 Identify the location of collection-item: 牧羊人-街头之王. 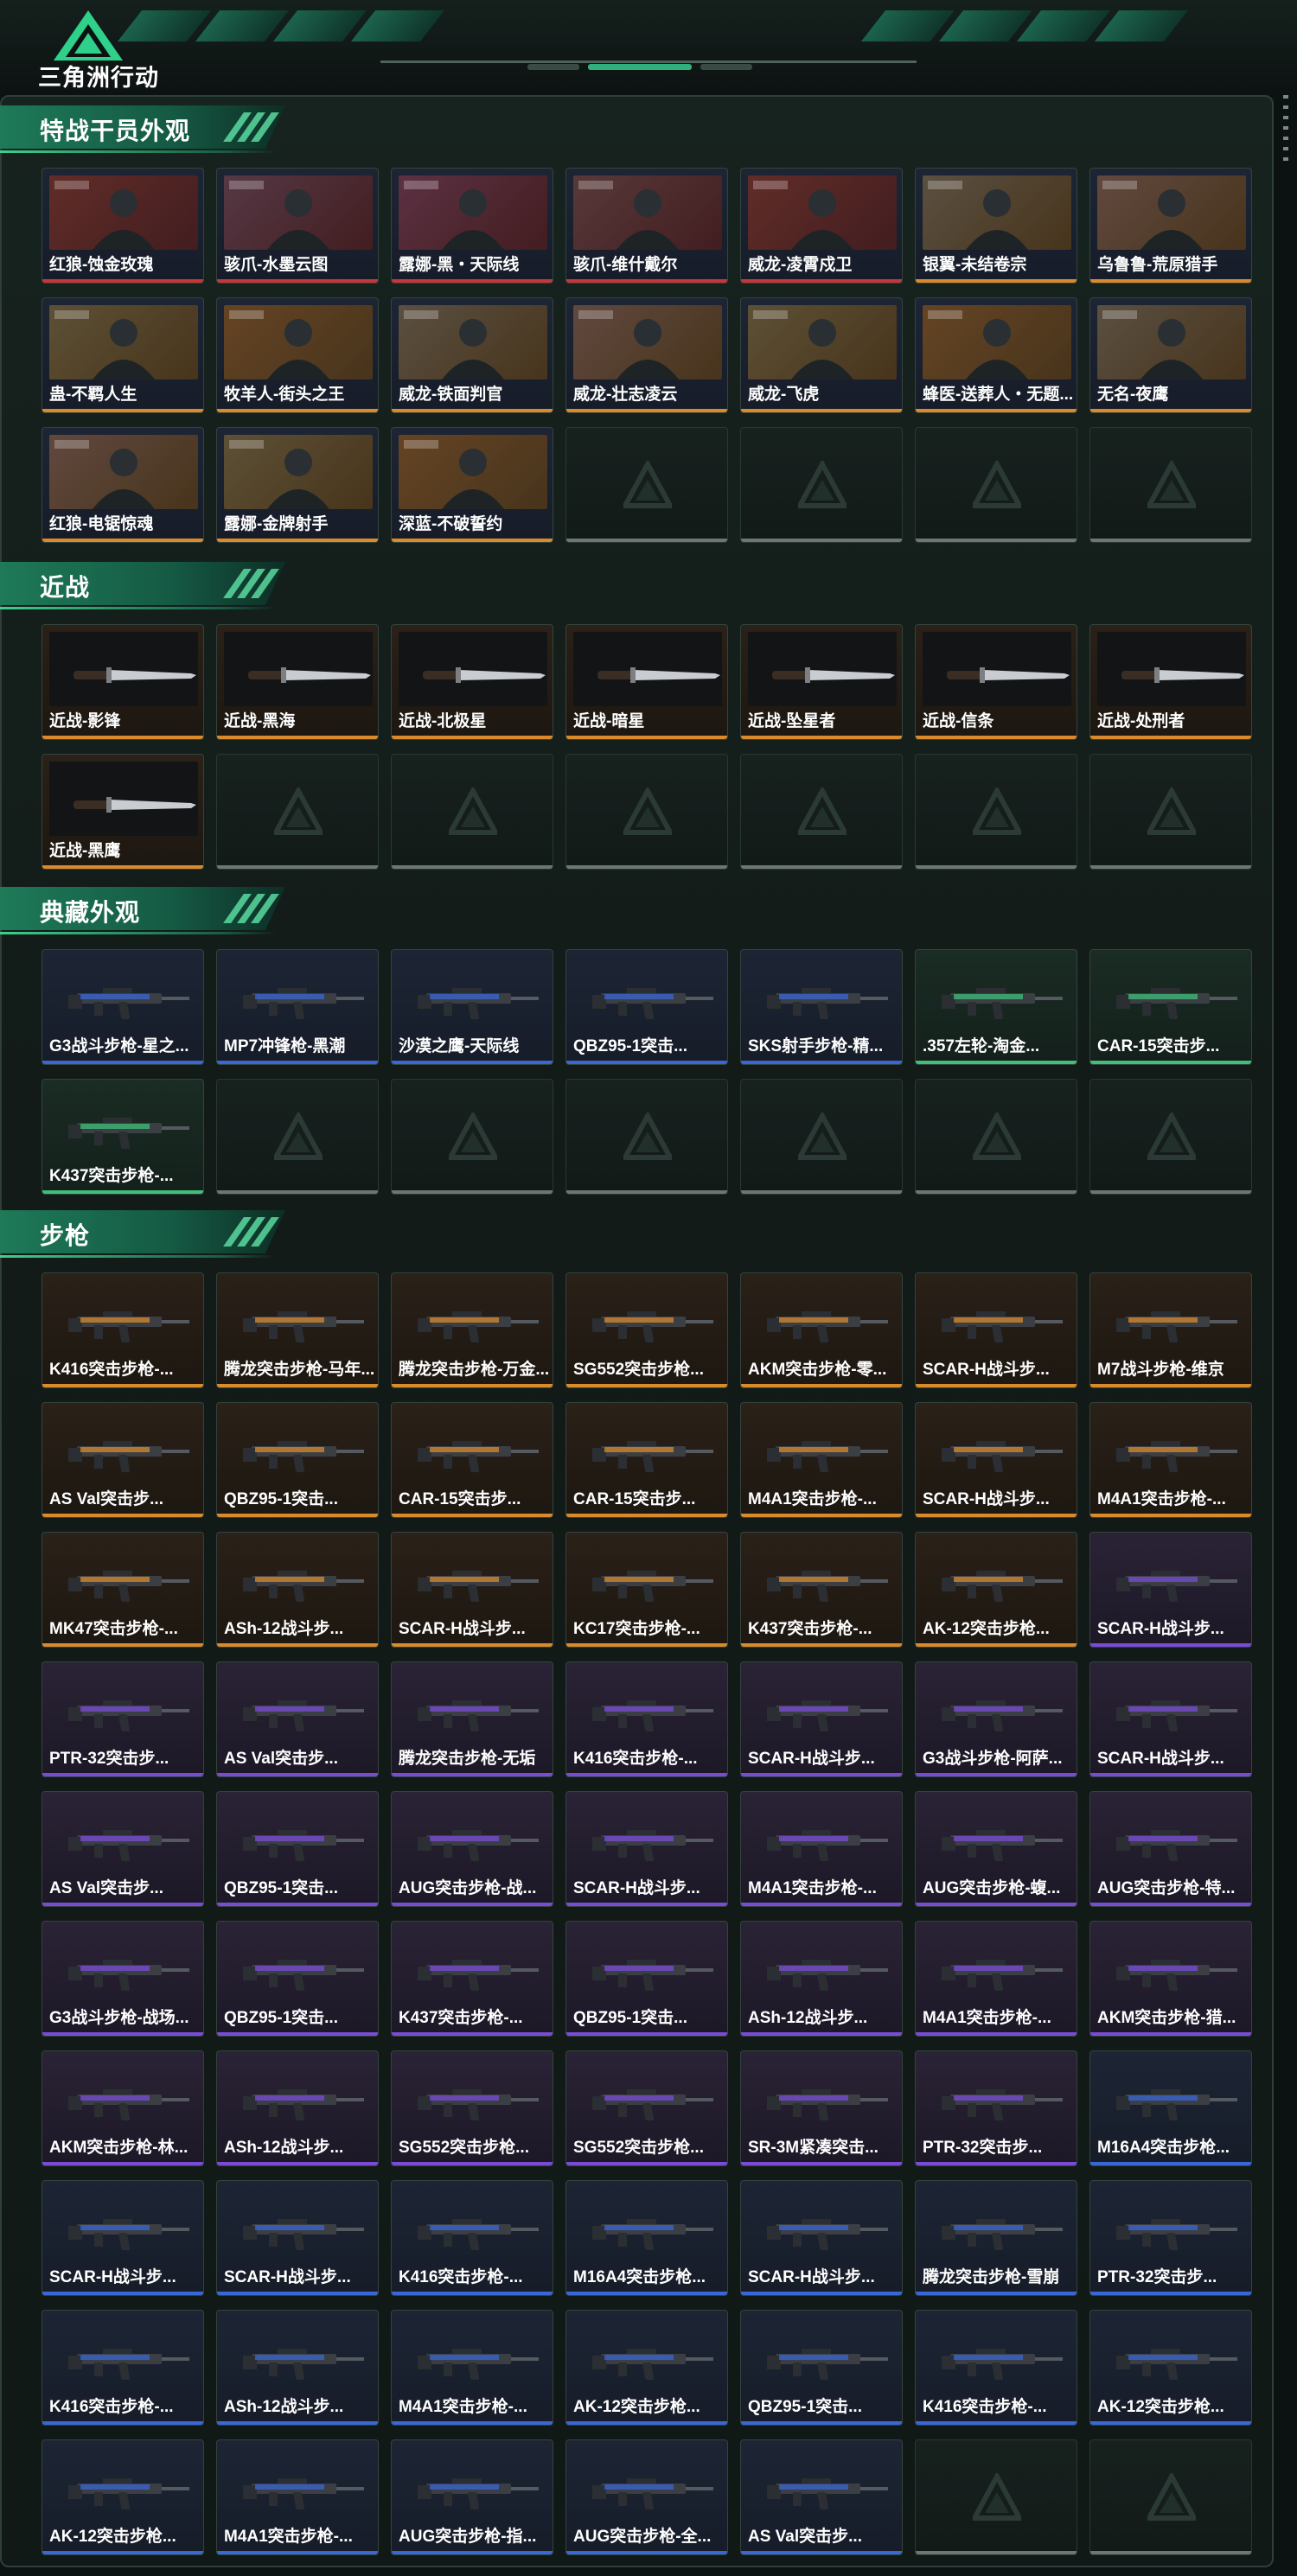
(298, 355).